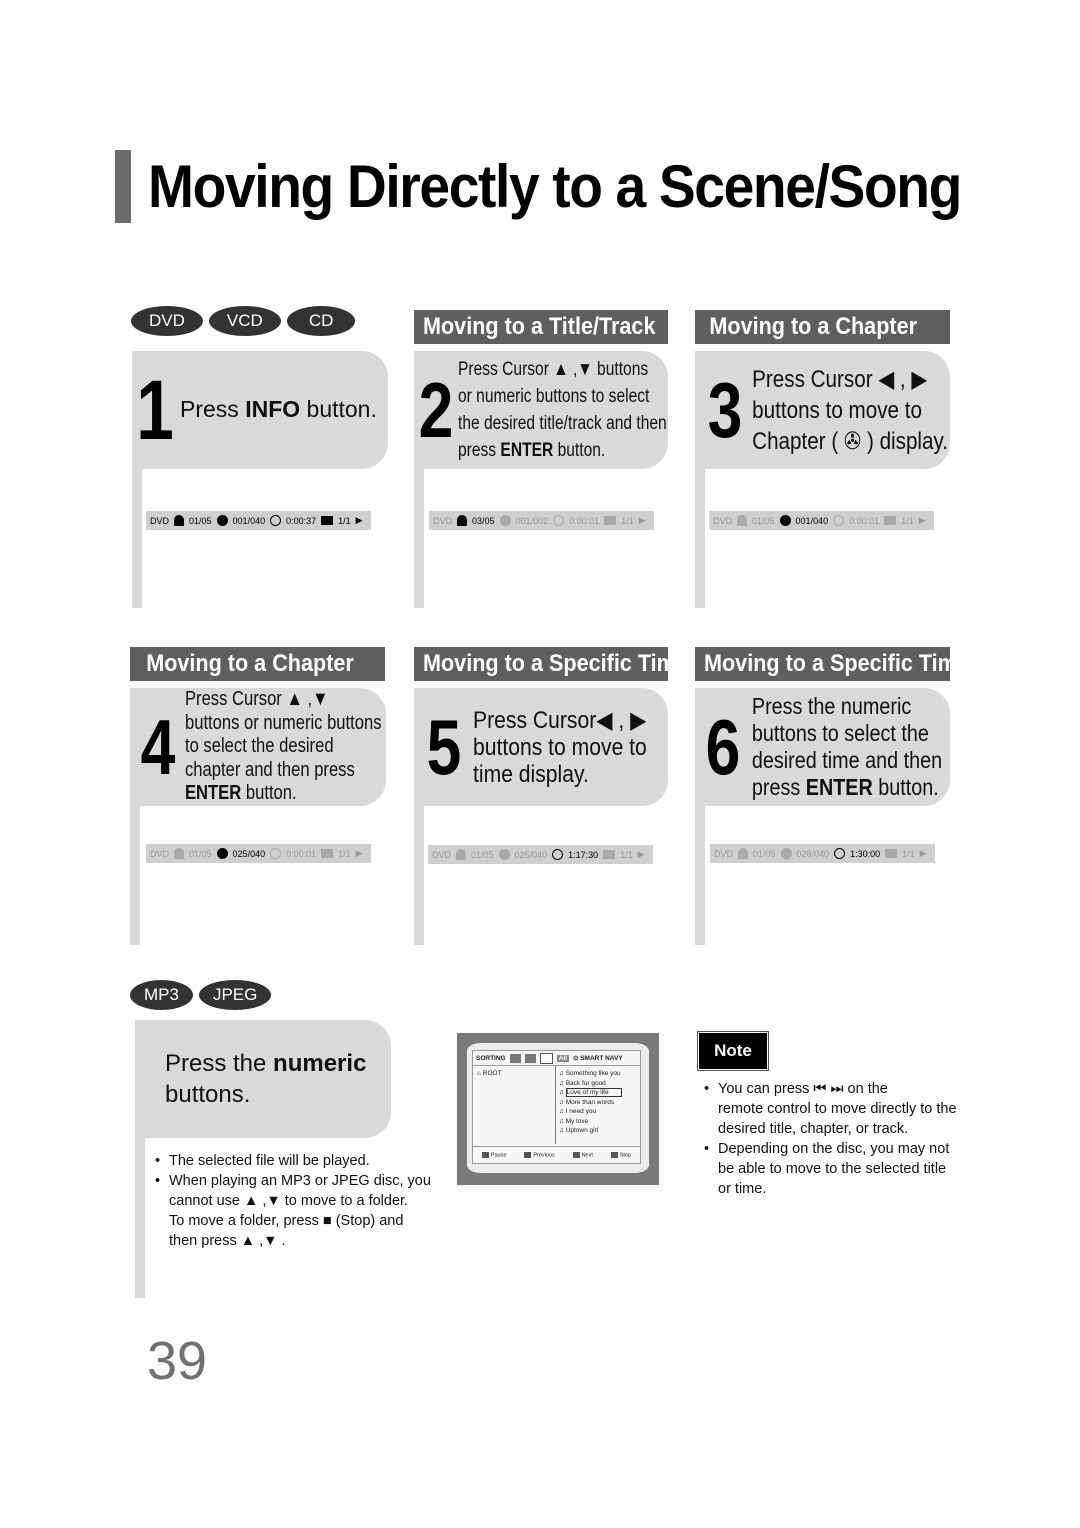 Image resolution: width=1080 pixels, height=1528 pixels. I want to click on step-3-number: 3, so click(725, 410).